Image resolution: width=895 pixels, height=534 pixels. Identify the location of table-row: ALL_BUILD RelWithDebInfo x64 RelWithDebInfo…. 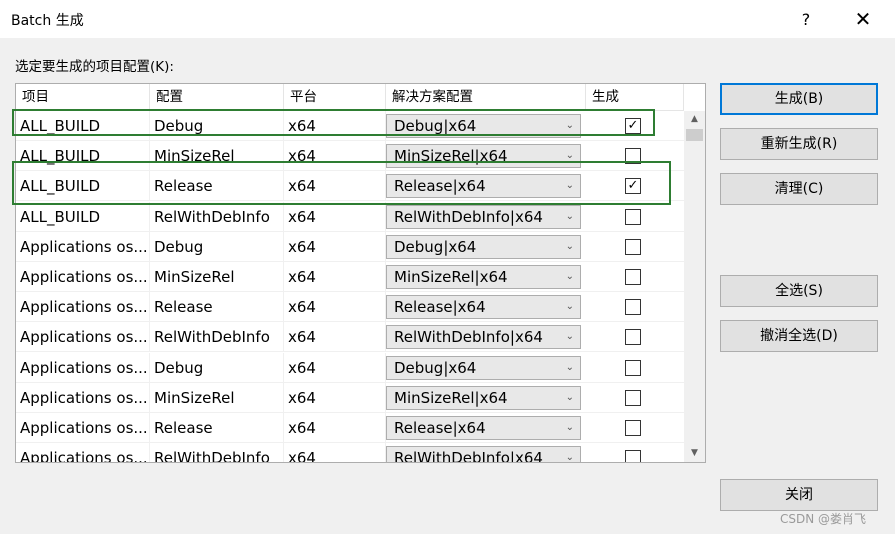
(350, 216).